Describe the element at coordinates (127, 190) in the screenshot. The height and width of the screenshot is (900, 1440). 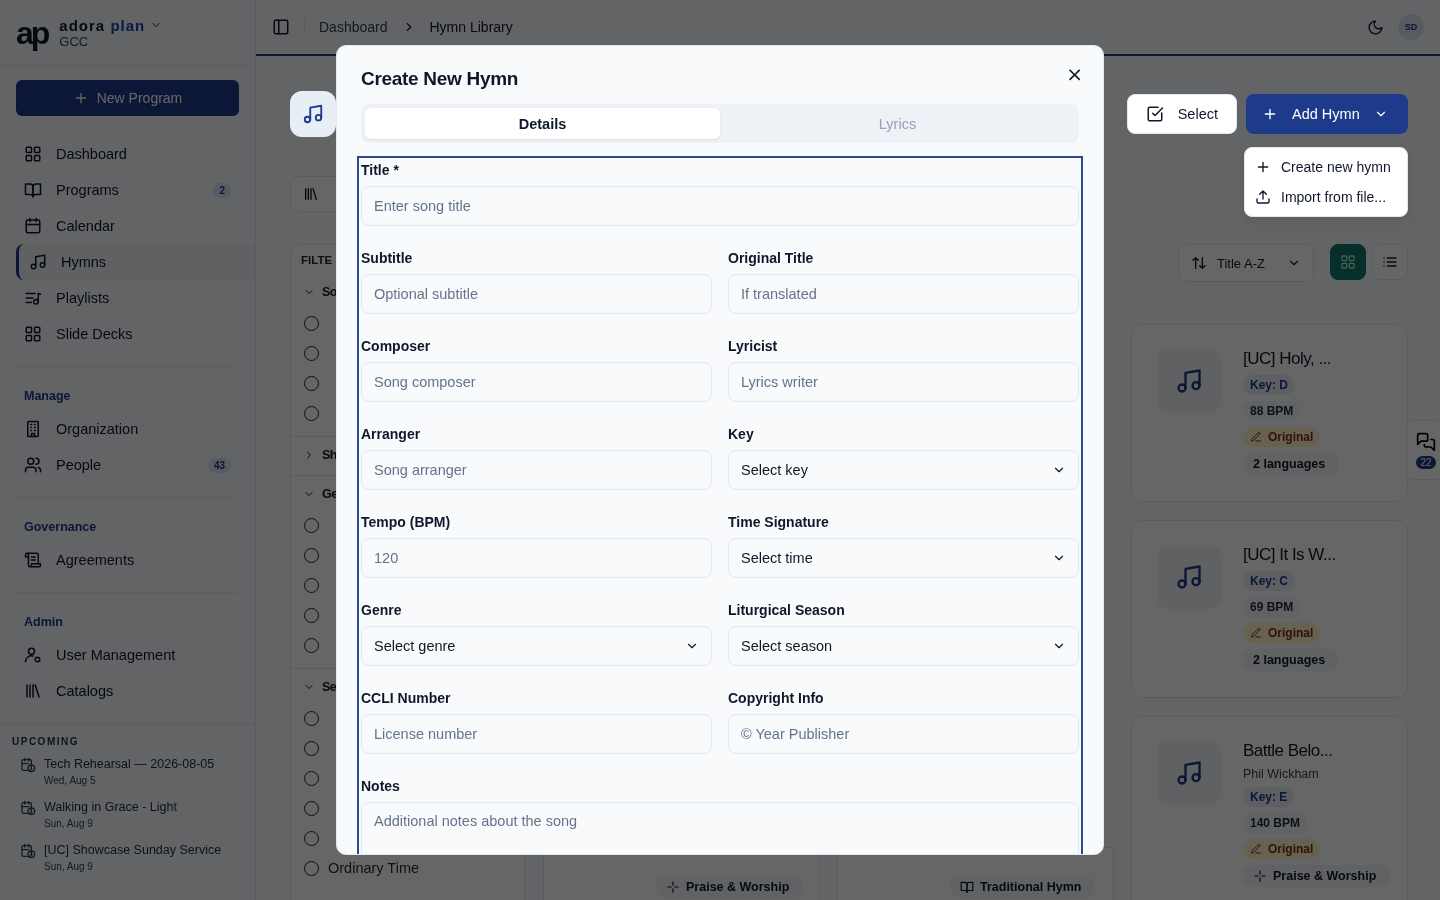
I see `nav-item: Programs 2` at that location.